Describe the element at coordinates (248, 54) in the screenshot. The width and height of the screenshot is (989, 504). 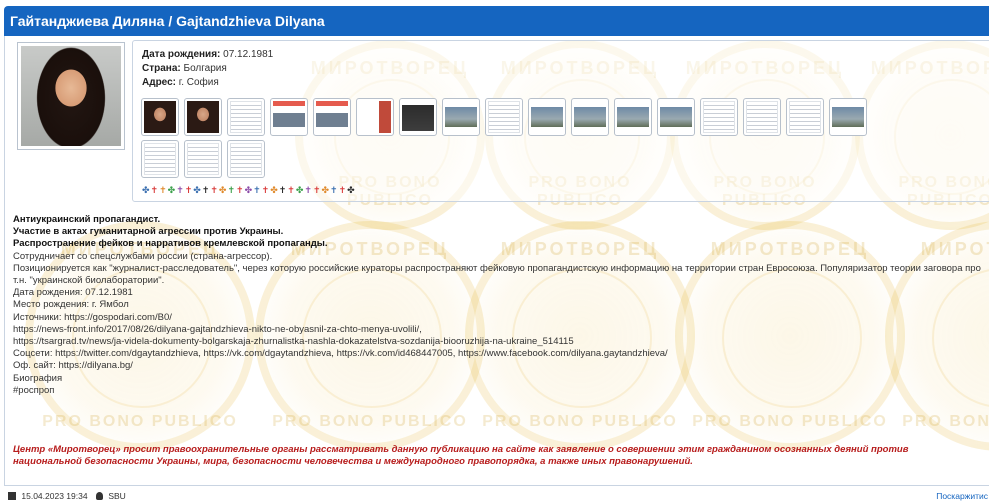
I see `birth-date-value: 07.12.1981` at that location.